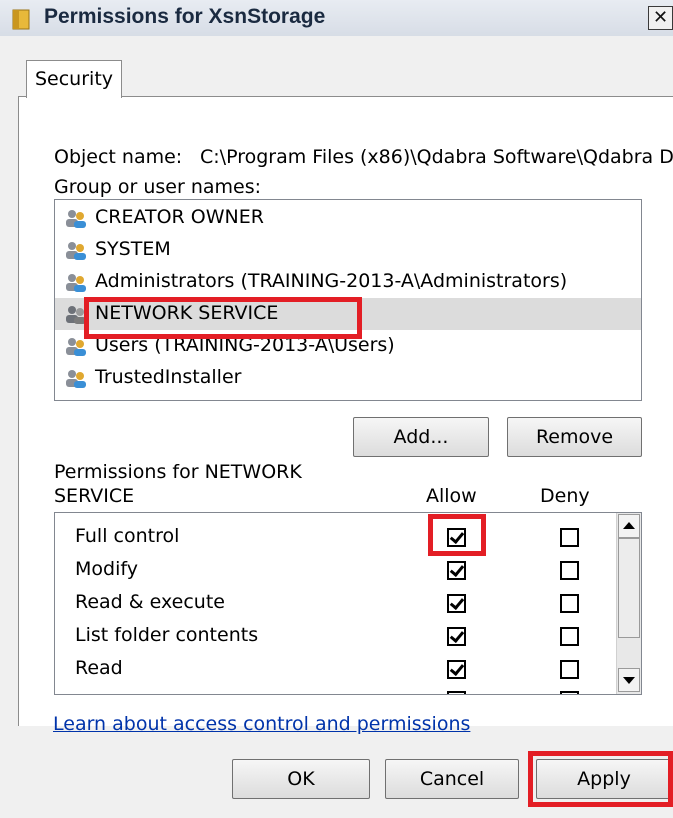  What do you see at coordinates (336, 18) in the screenshot?
I see `title-bar: Permissions for XsnStorage ✕` at bounding box center [336, 18].